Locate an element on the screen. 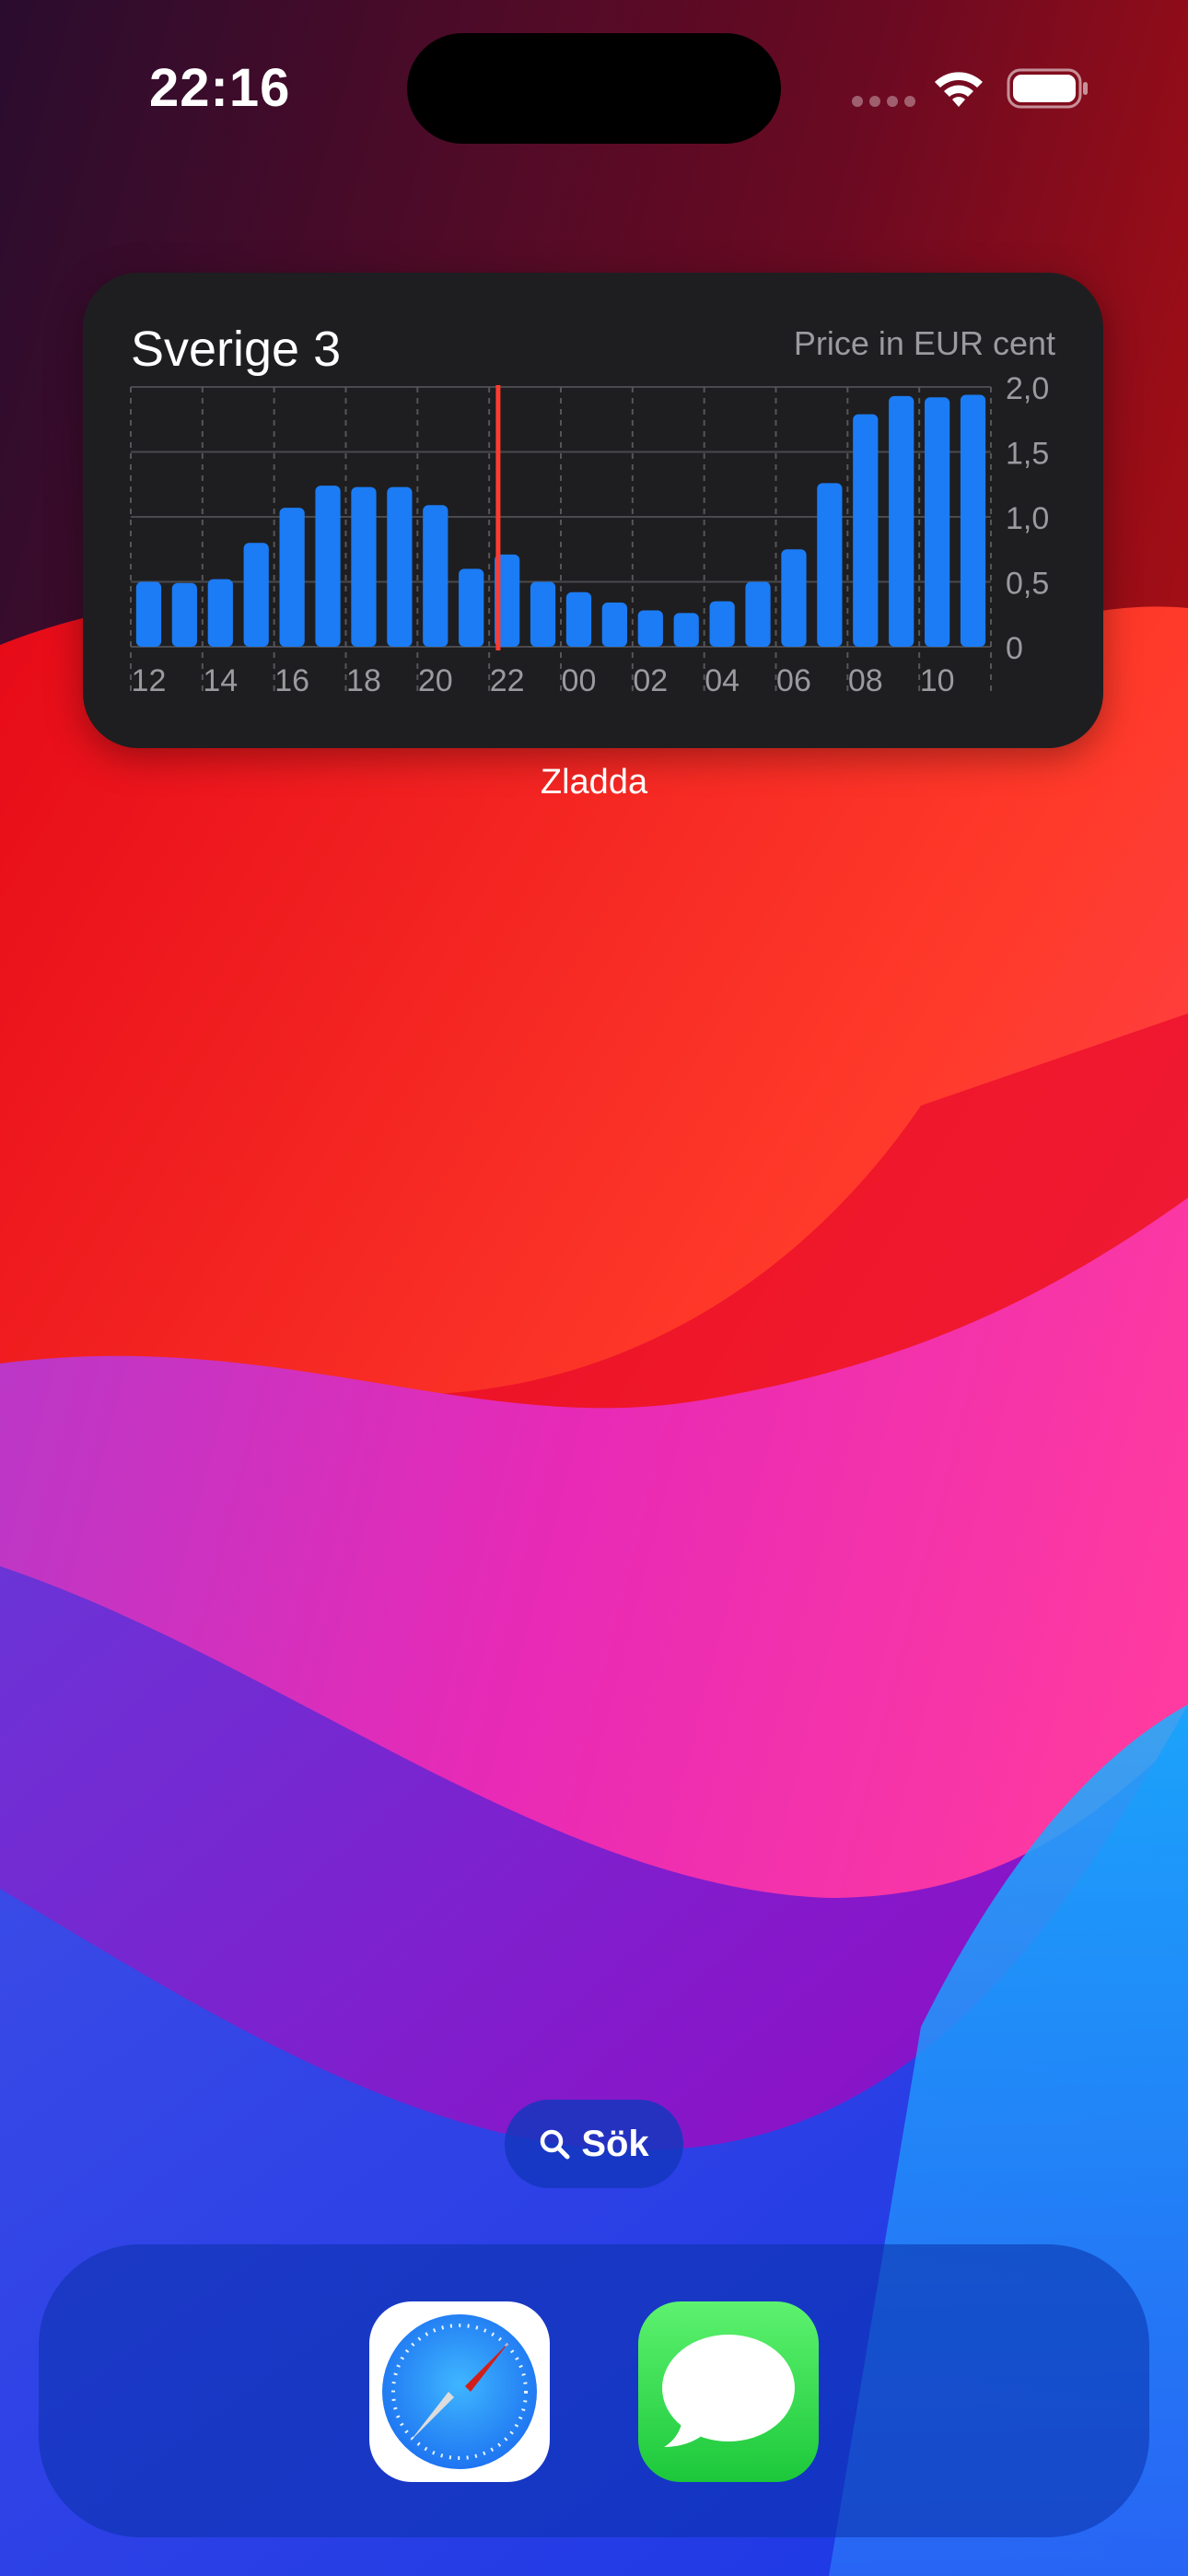  chart-y-tick-label: 0,5 is located at coordinates (1027, 584).